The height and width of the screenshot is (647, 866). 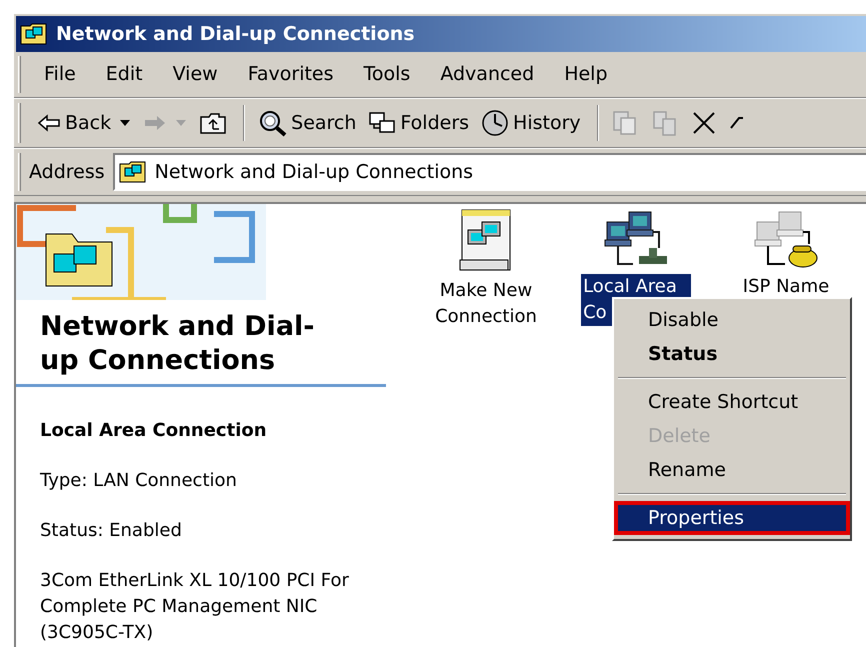 What do you see at coordinates (139, 481) in the screenshot?
I see `connection-detail: Type: LAN Connection` at bounding box center [139, 481].